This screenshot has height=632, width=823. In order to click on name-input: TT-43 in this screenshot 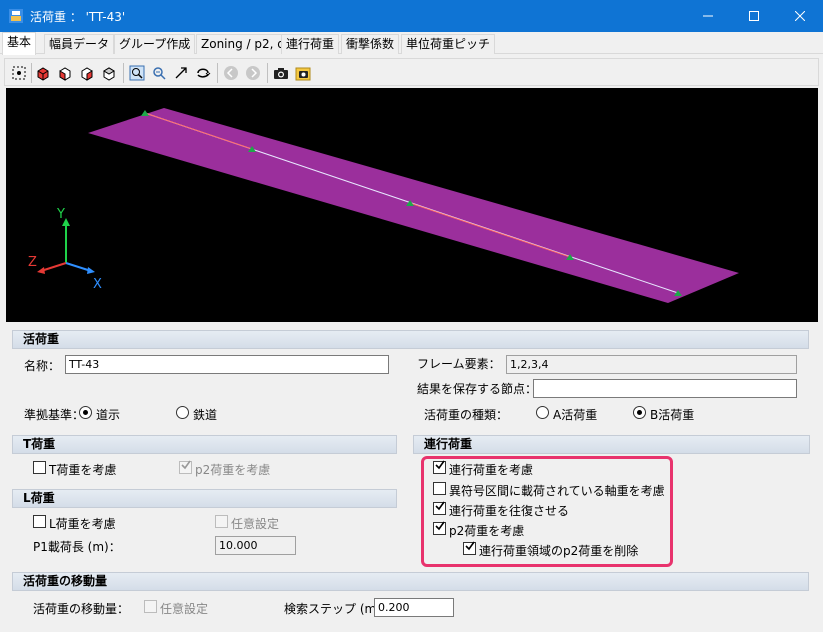, I will do `click(227, 364)`.